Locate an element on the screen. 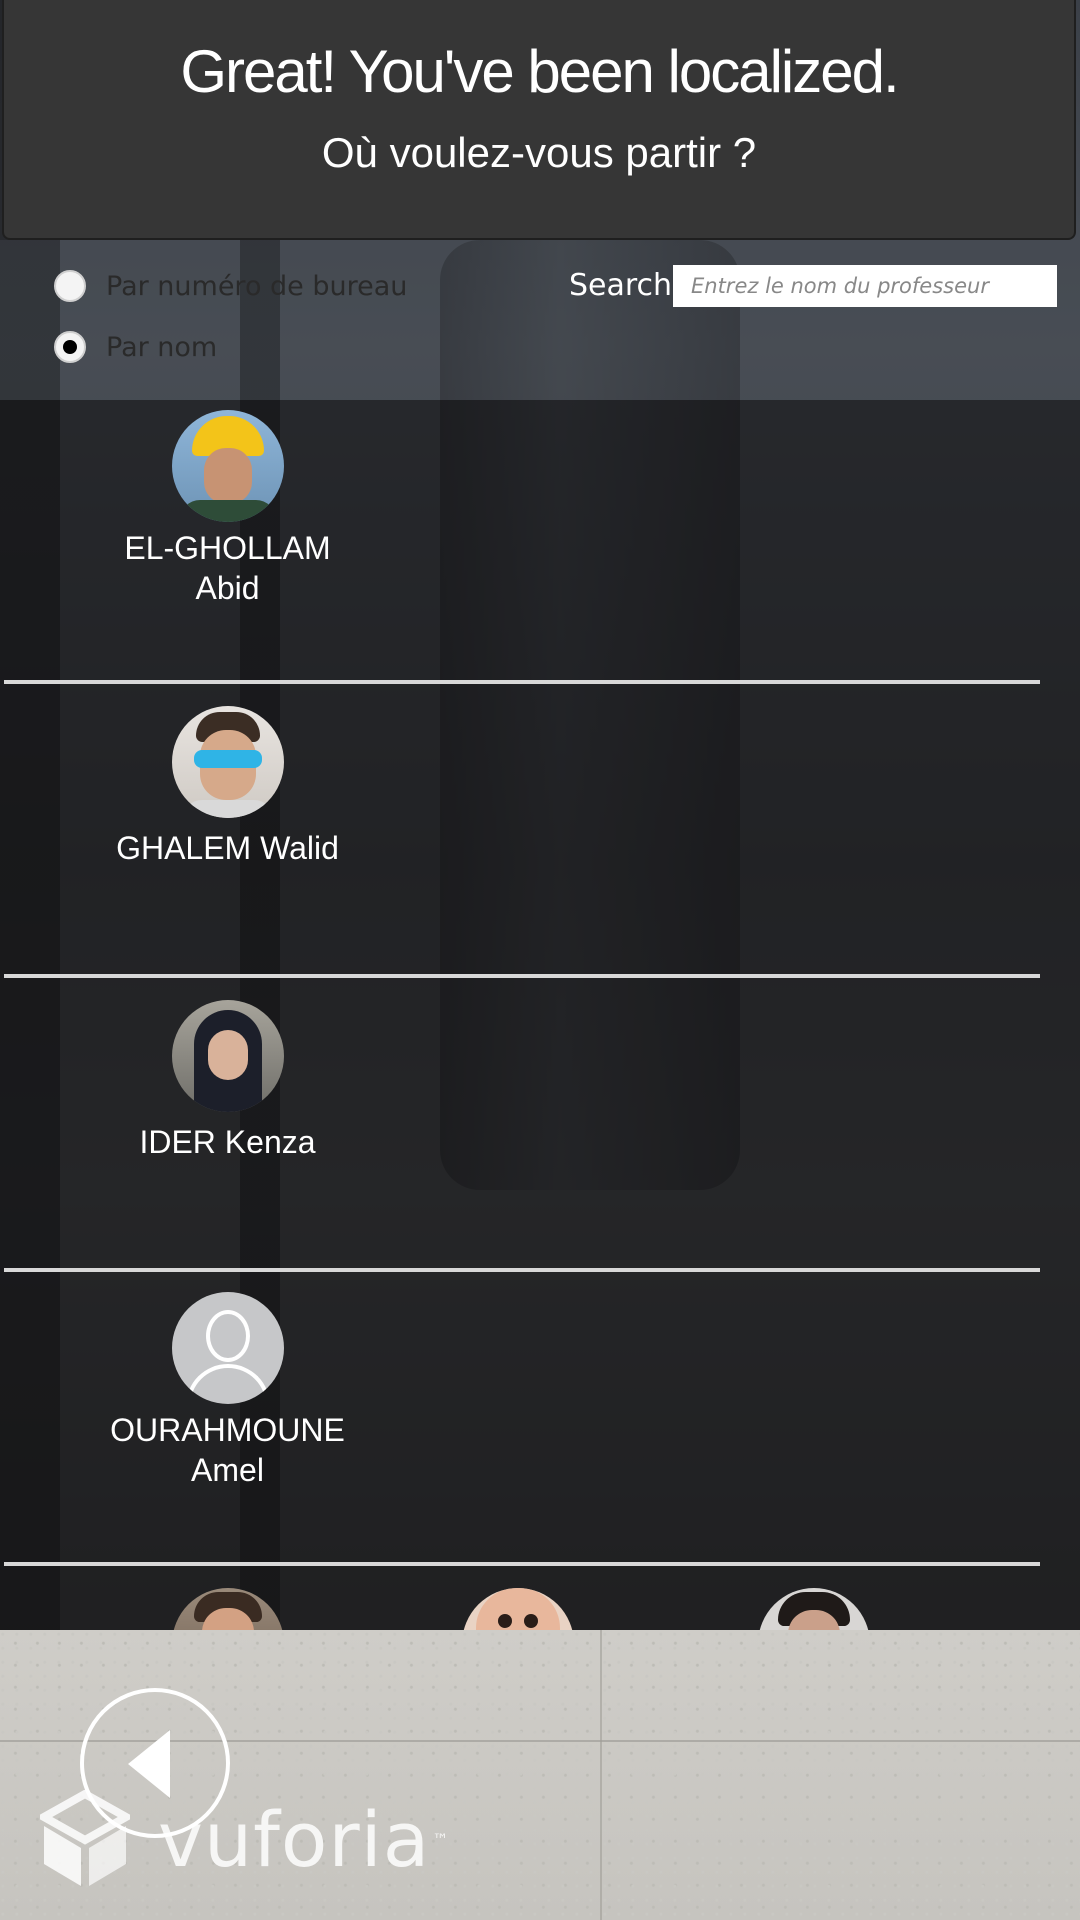 Image resolution: width=1080 pixels, height=1920 pixels. professor-card: IDER Kenza is located at coordinates (227, 1081).